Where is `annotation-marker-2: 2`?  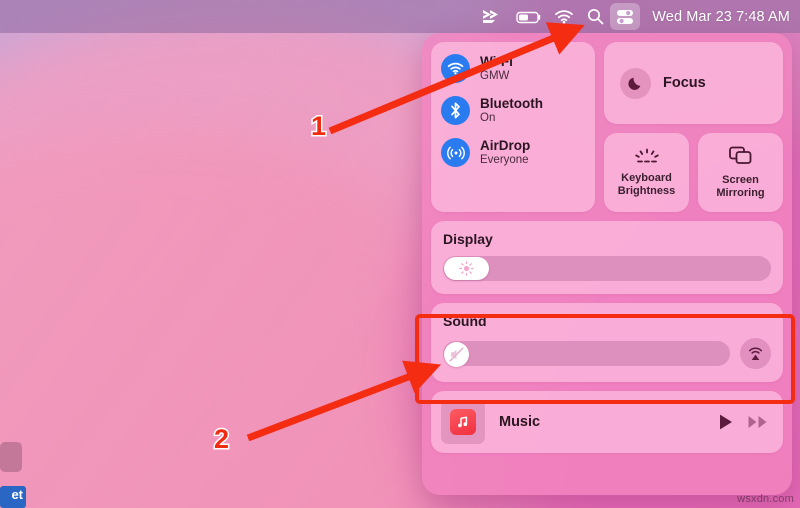 annotation-marker-2: 2 is located at coordinates (221, 439).